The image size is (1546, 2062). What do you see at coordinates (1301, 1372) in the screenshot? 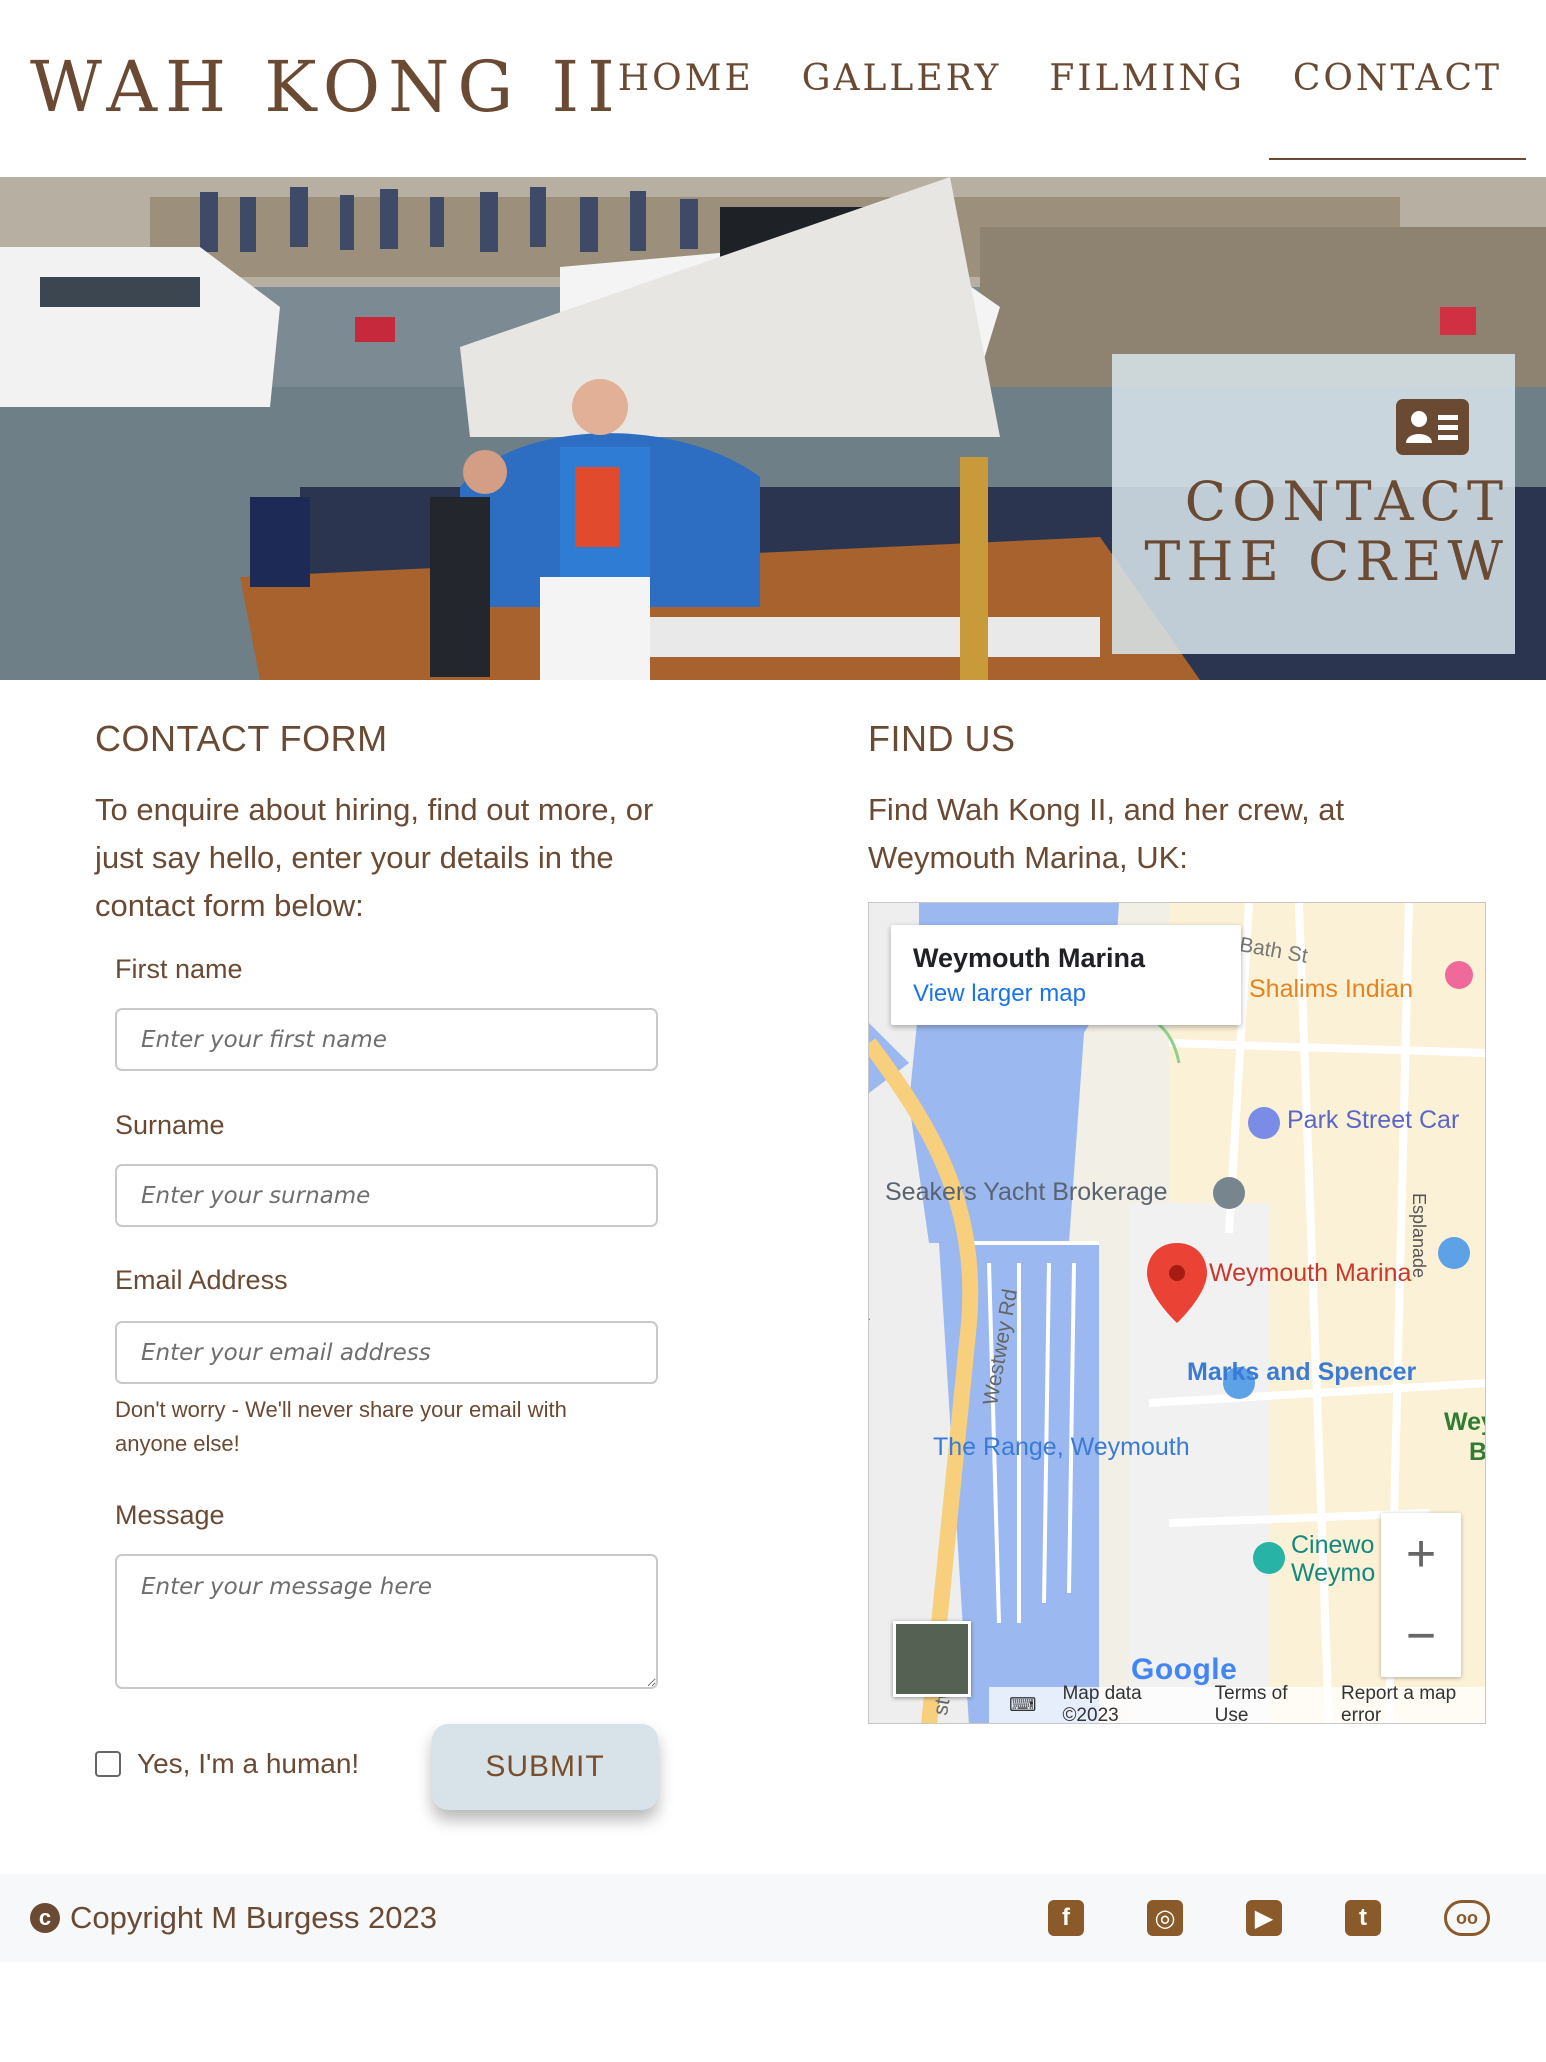
I see `map-label-marks-spencer: Marks and Spencer` at bounding box center [1301, 1372].